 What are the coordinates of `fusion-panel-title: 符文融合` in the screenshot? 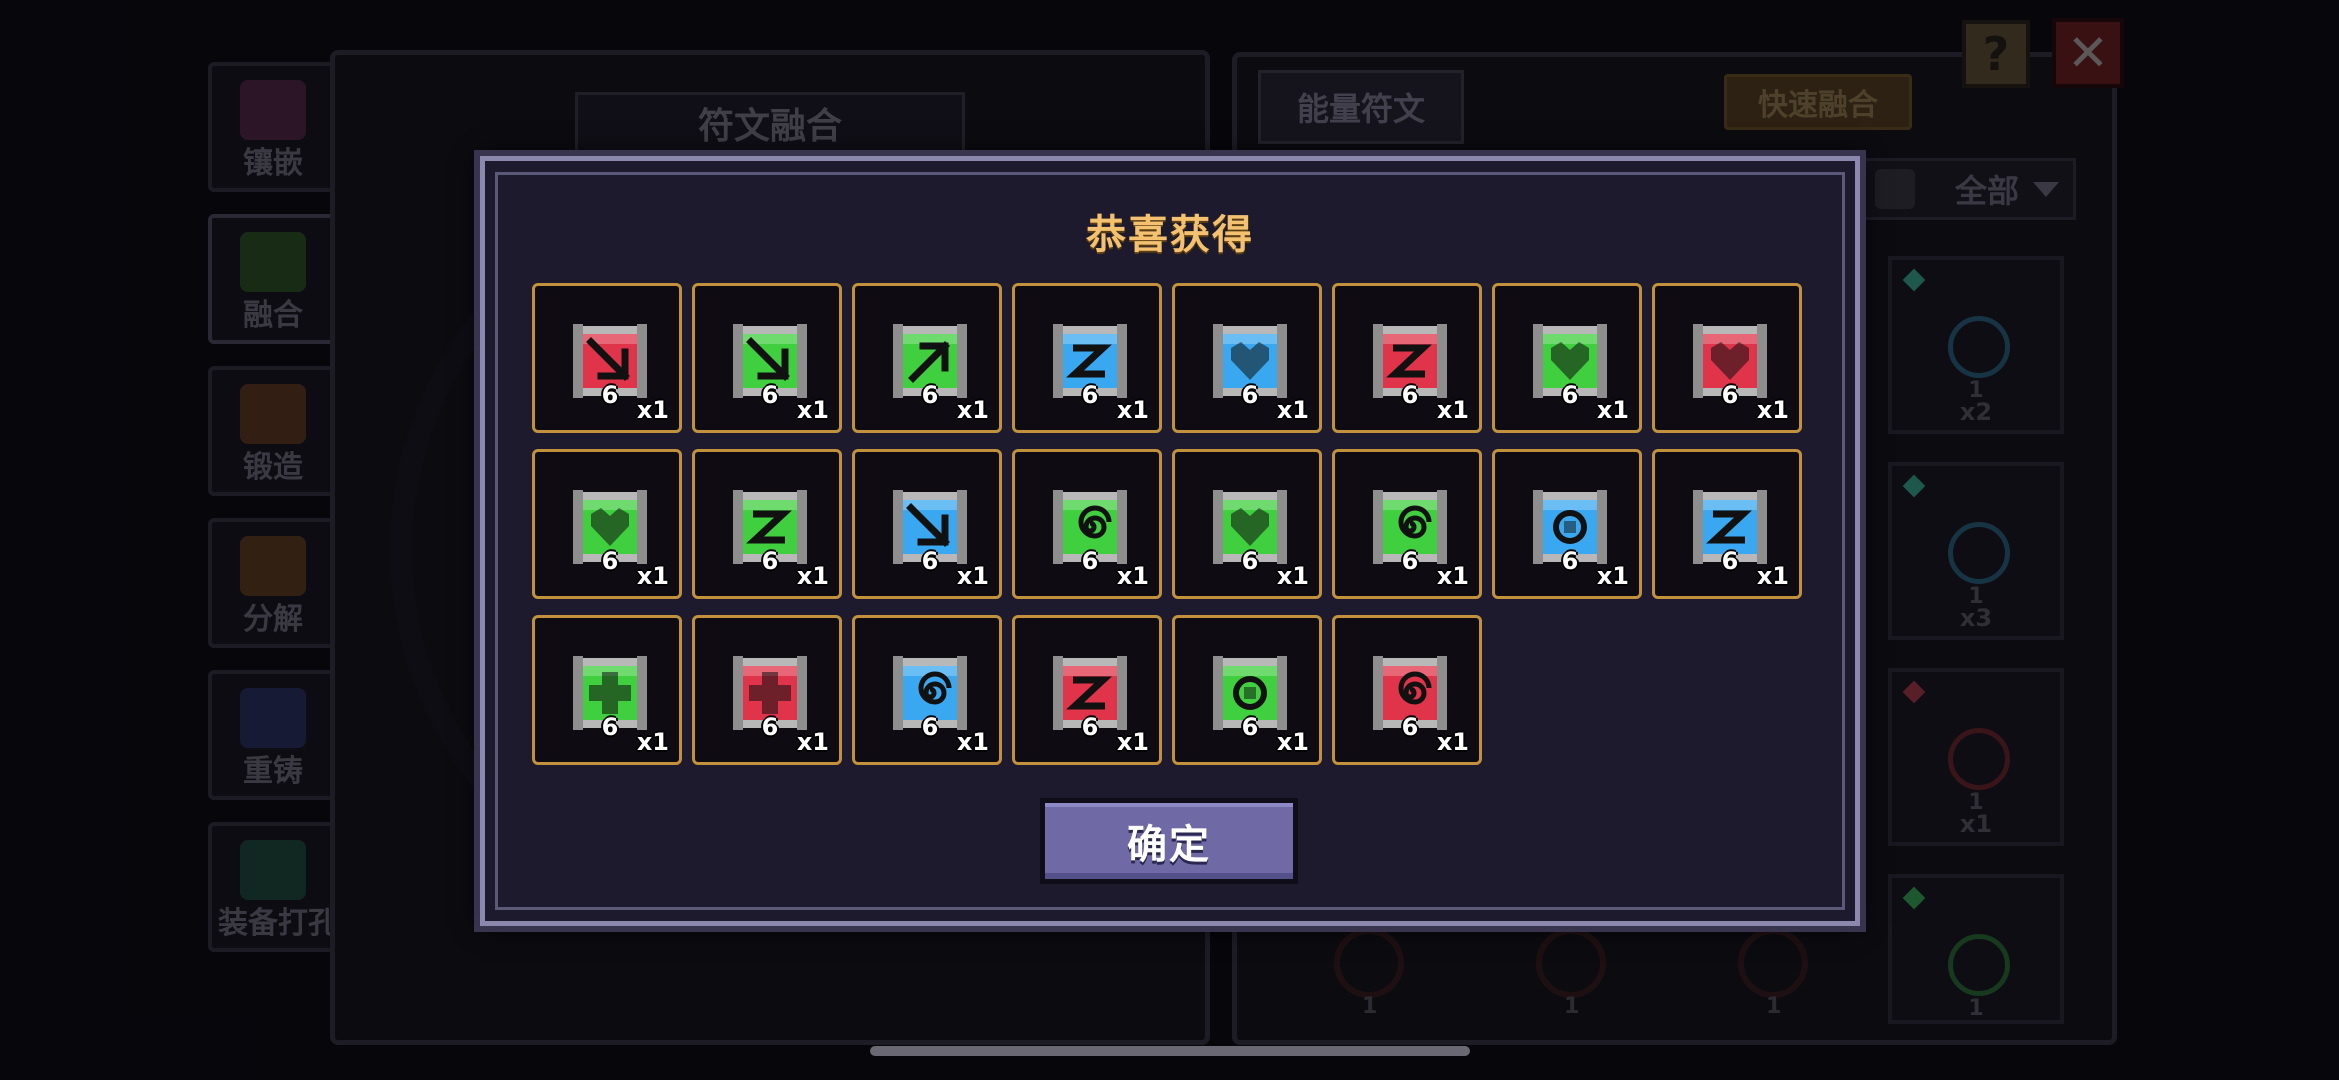 It's located at (769, 126).